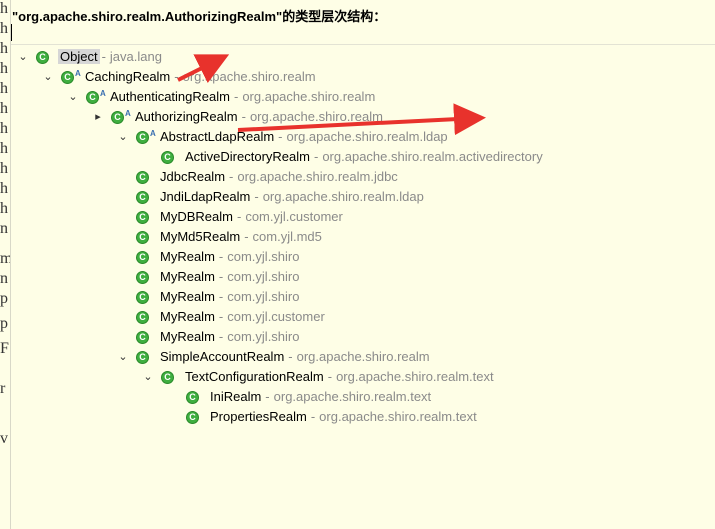 The image size is (715, 529). I want to click on class-name: AuthorizingRealm, so click(186, 116).